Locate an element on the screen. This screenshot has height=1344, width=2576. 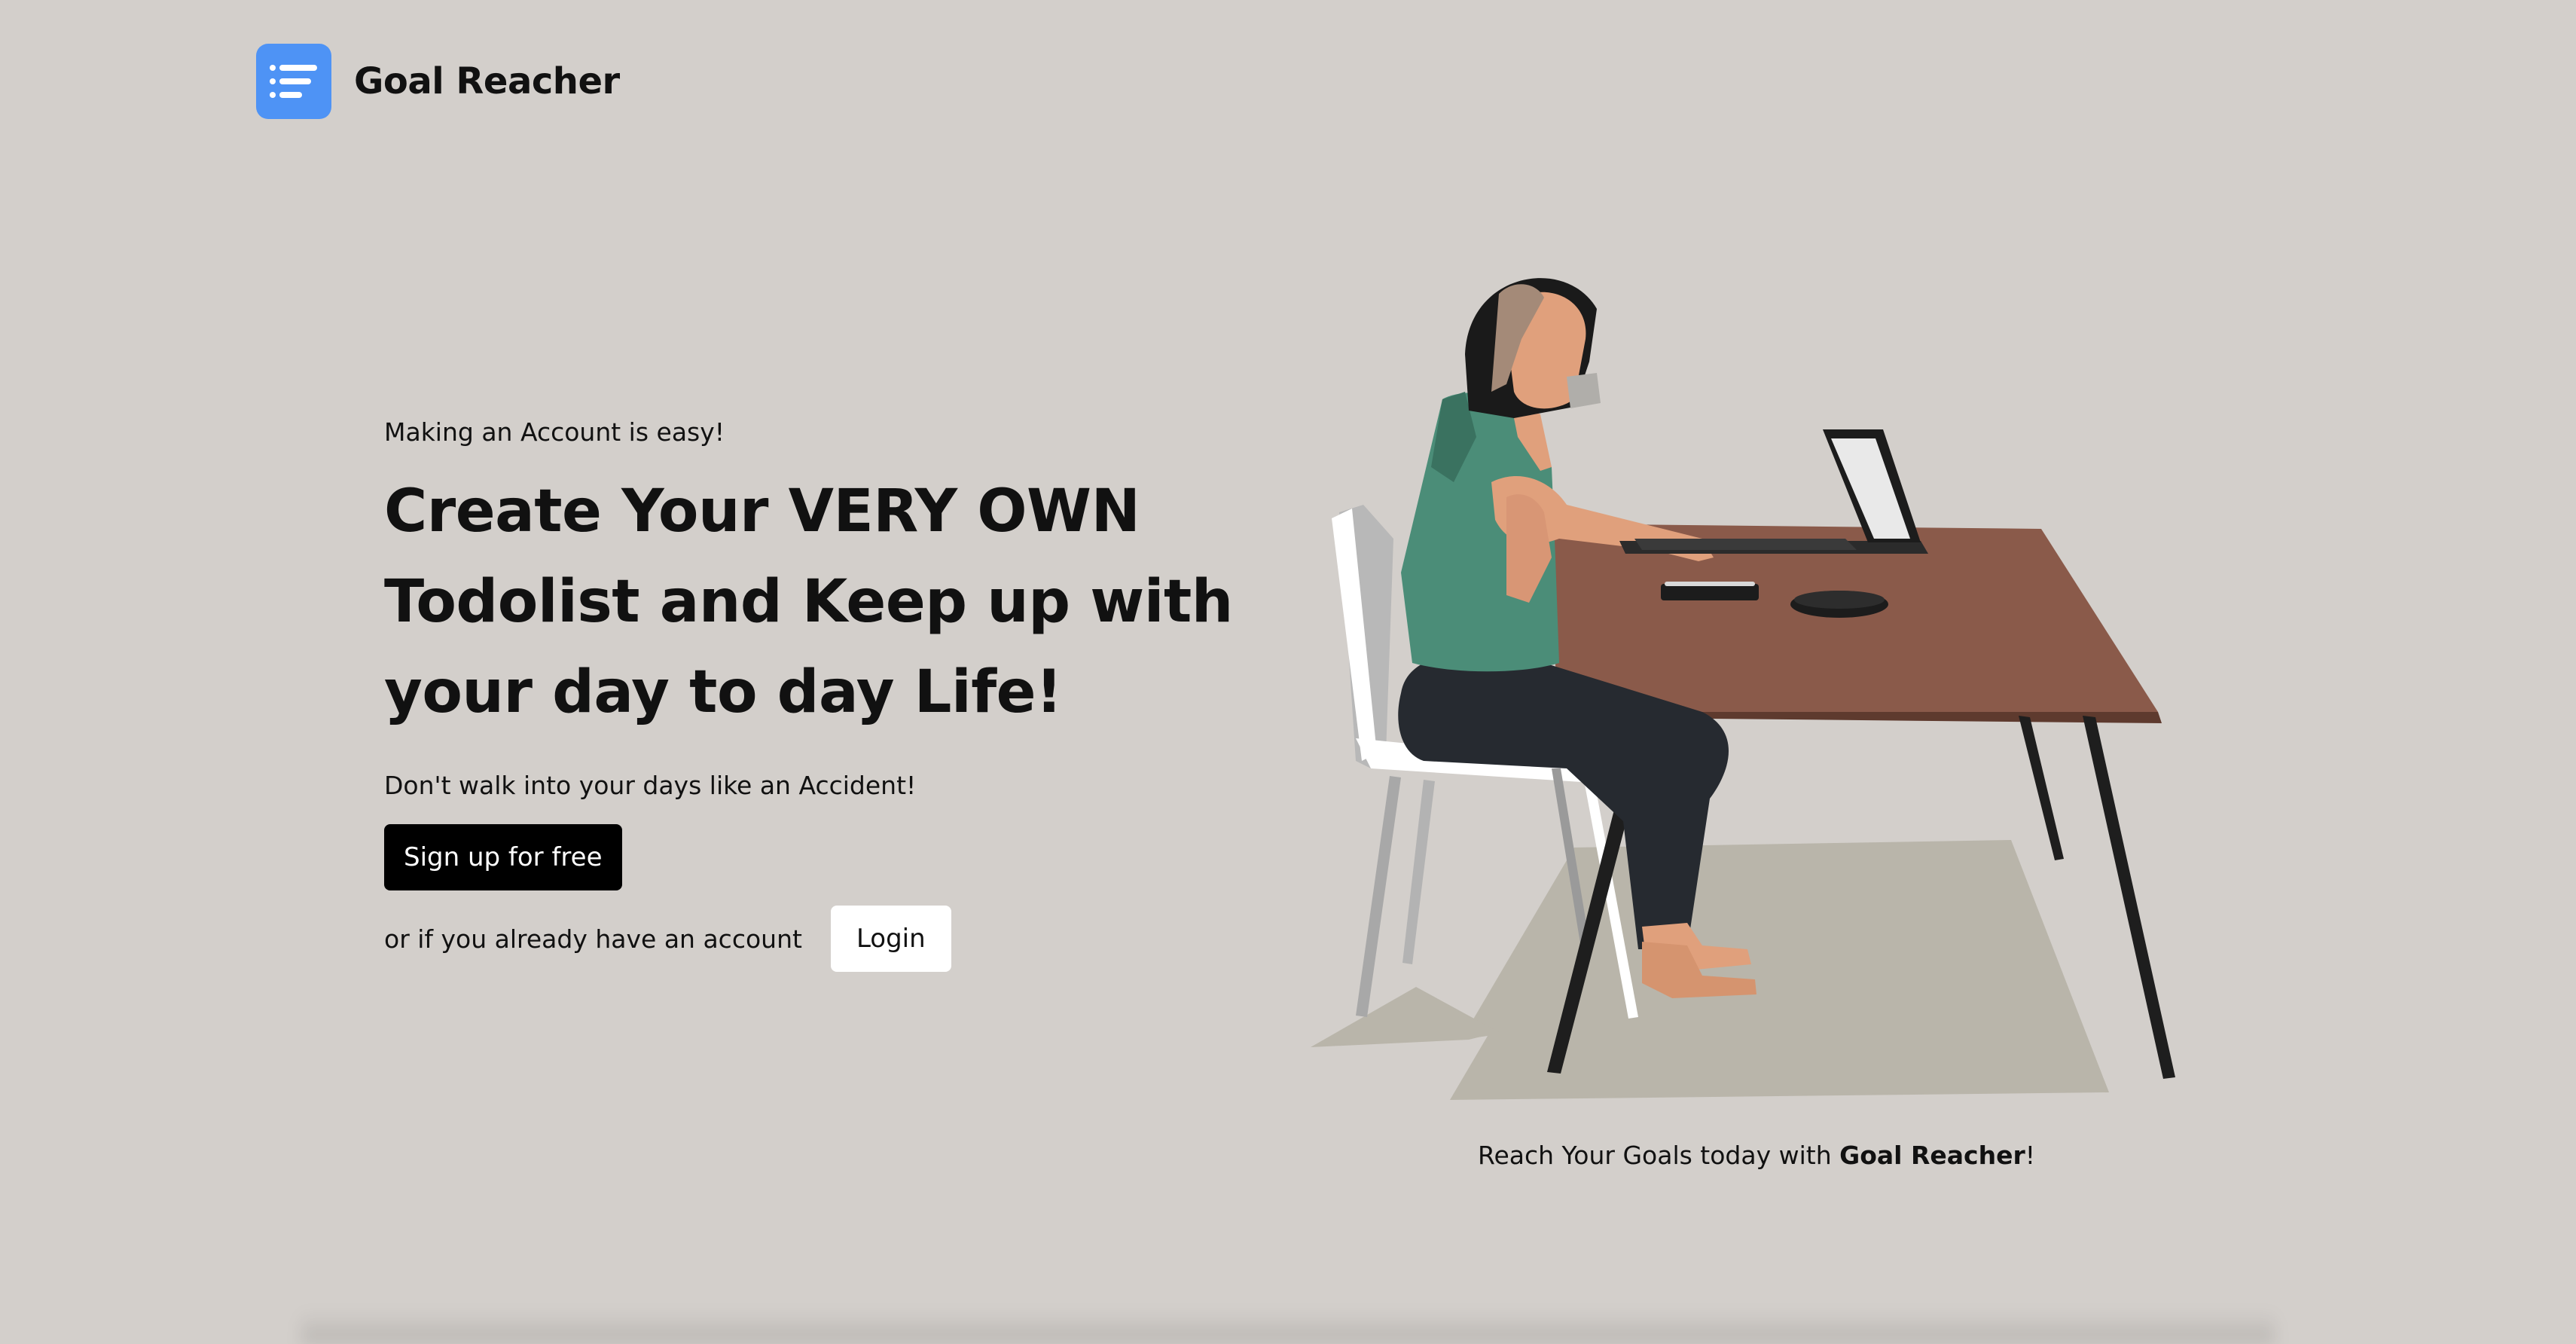
login-row: or if you already have an account Login is located at coordinates (836, 939).